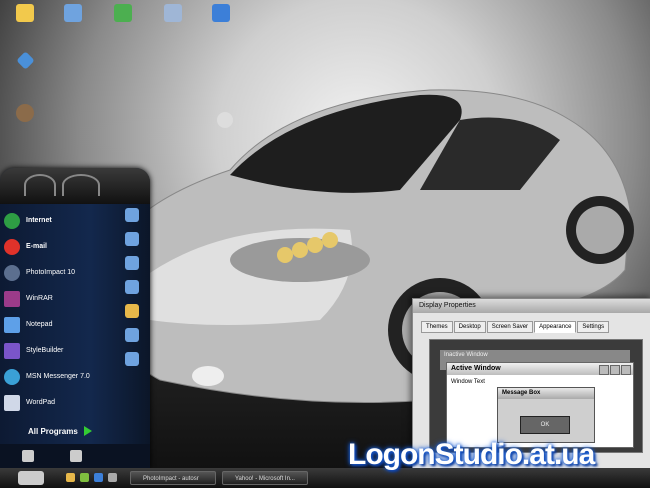 Image resolution: width=650 pixels, height=488 pixels. What do you see at coordinates (546, 393) in the screenshot?
I see `message-box-title: Message Box` at bounding box center [546, 393].